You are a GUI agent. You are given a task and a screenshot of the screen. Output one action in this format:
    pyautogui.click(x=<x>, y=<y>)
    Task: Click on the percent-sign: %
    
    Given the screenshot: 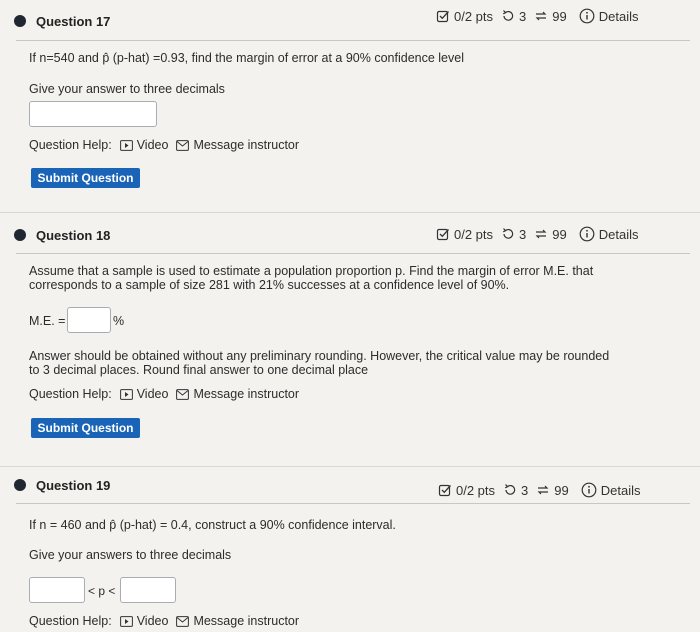 What is the action you would take?
    pyautogui.click(x=119, y=321)
    